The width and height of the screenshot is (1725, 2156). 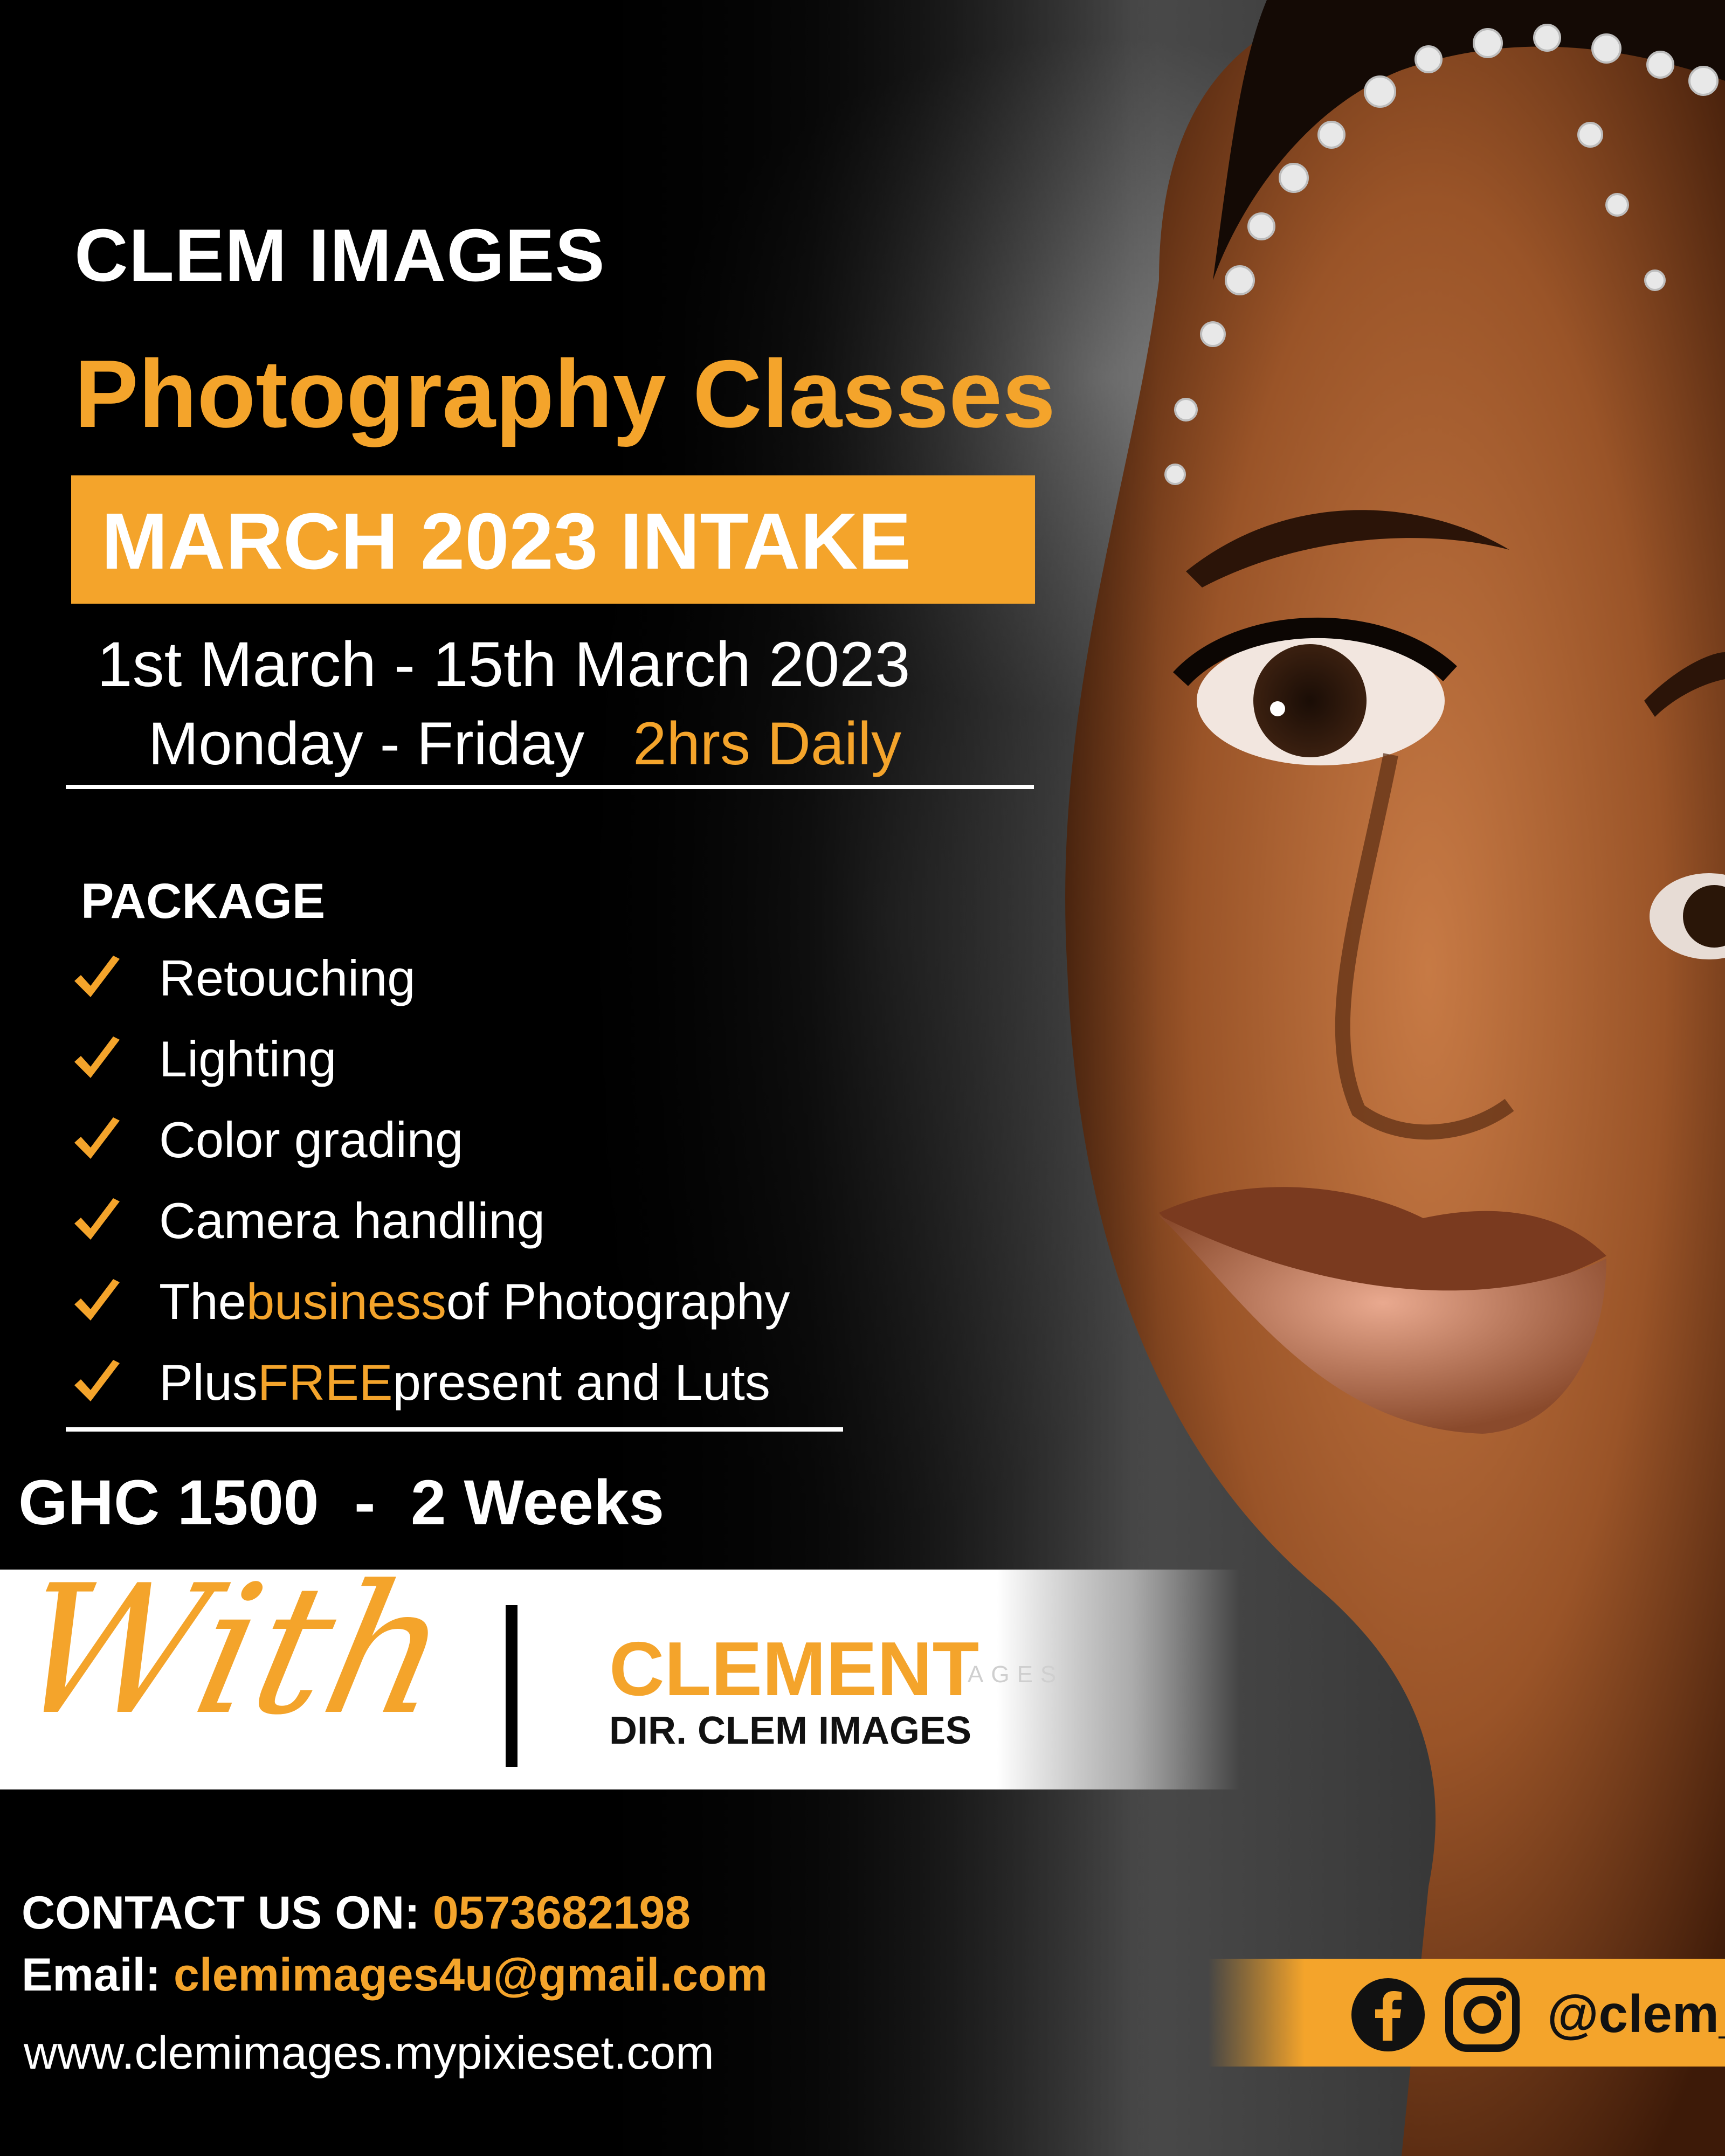 I want to click on list-item: Camera handling, so click(x=430, y=1220).